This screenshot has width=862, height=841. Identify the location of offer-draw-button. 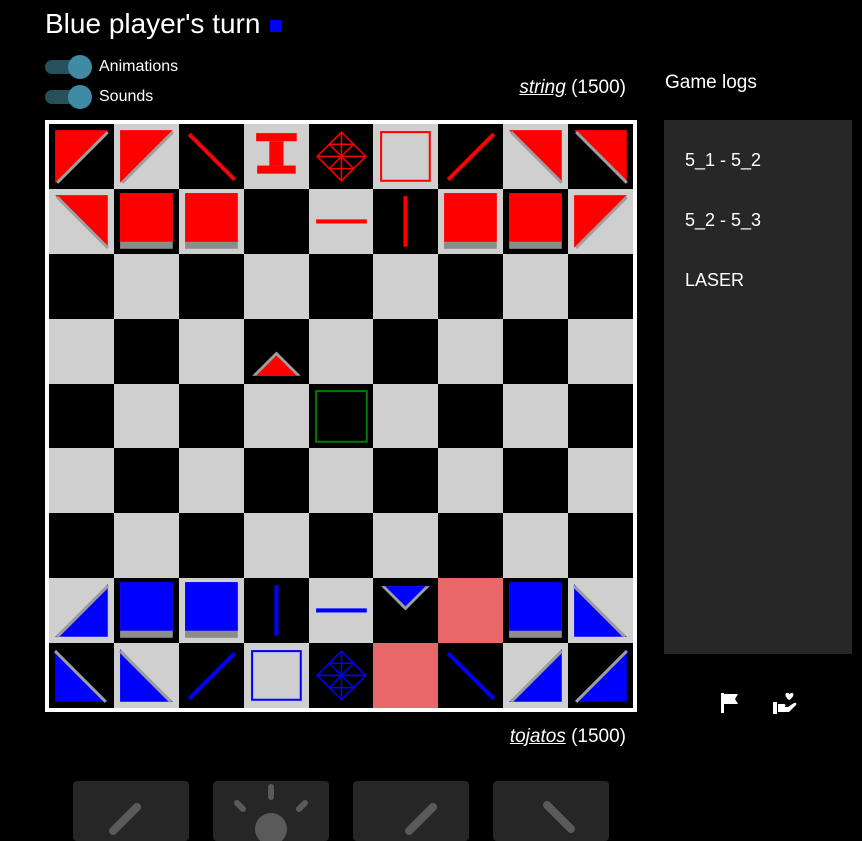
(785, 703).